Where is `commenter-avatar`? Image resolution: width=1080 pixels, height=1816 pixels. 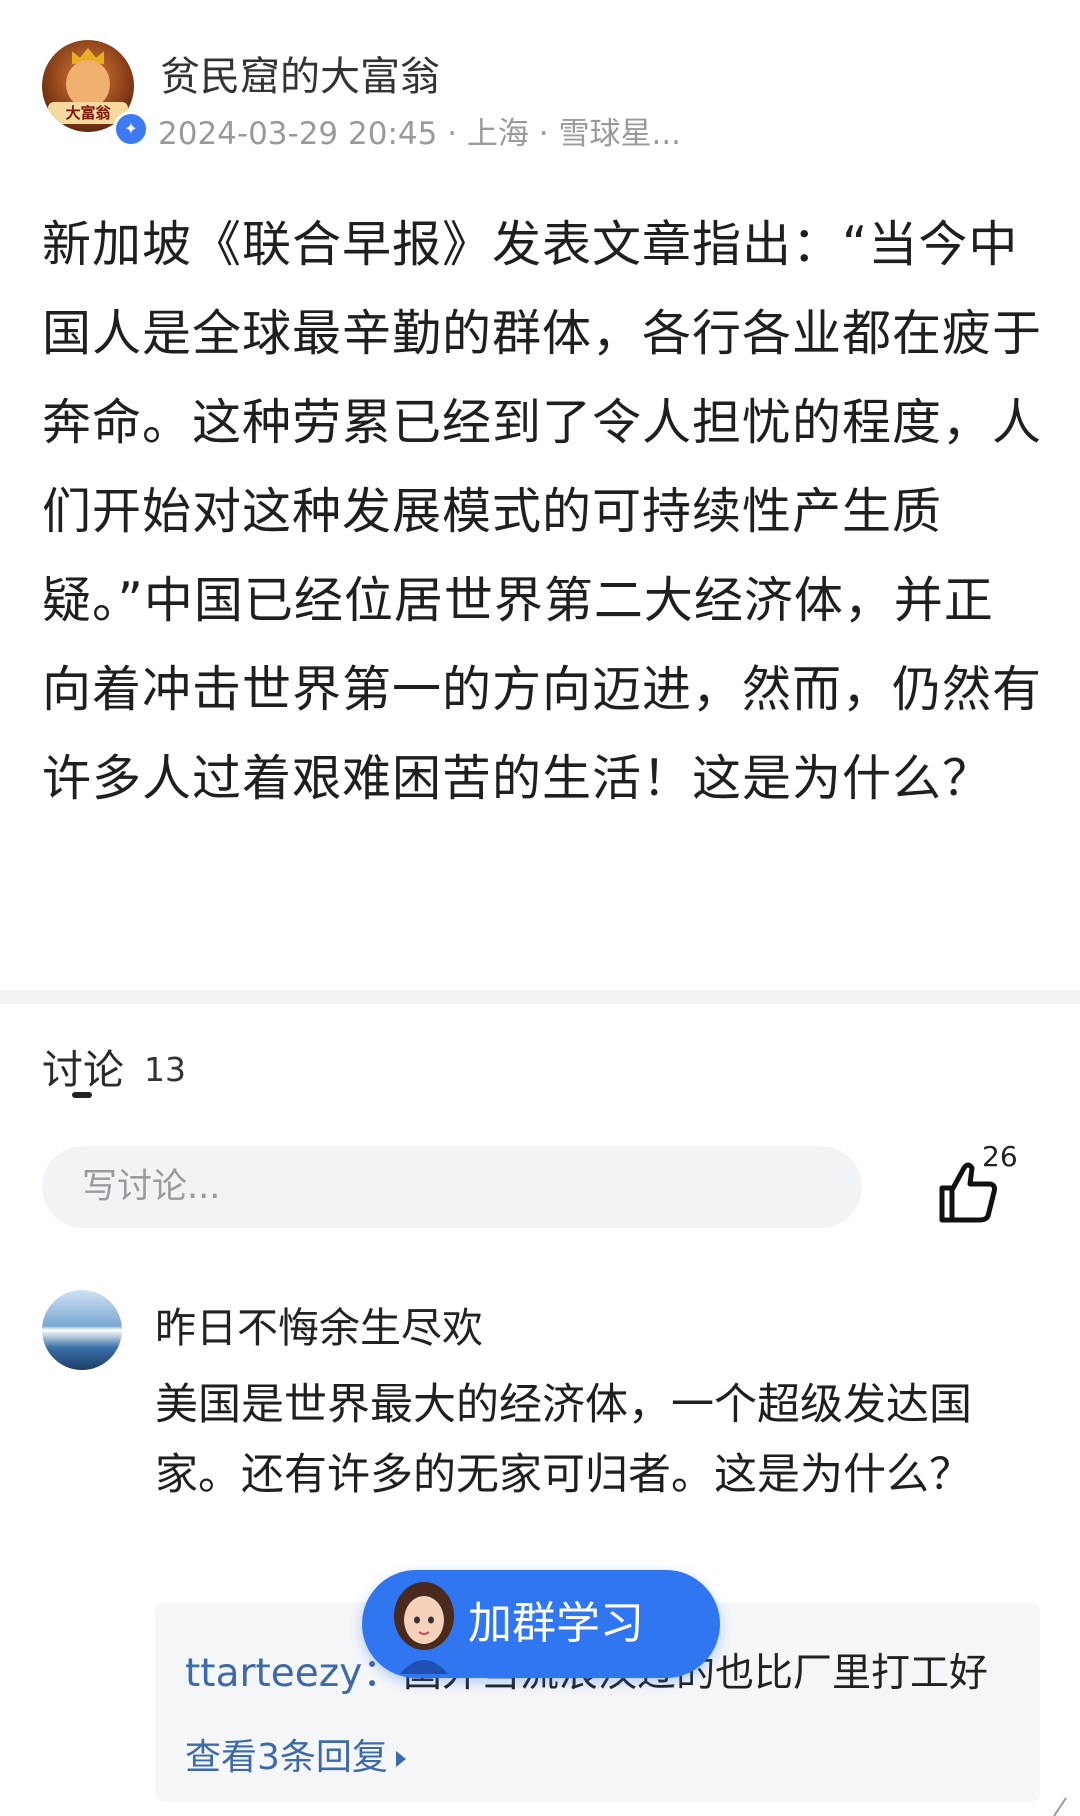
commenter-avatar is located at coordinates (82, 1330).